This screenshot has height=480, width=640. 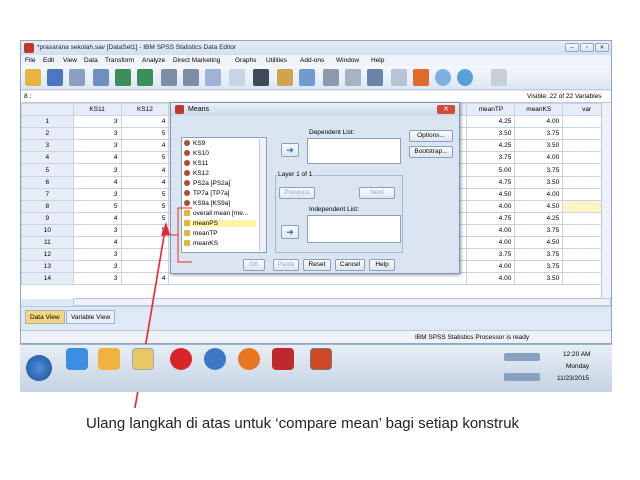 What do you see at coordinates (522, 377) in the screenshot?
I see `tray-icons-bottom` at bounding box center [522, 377].